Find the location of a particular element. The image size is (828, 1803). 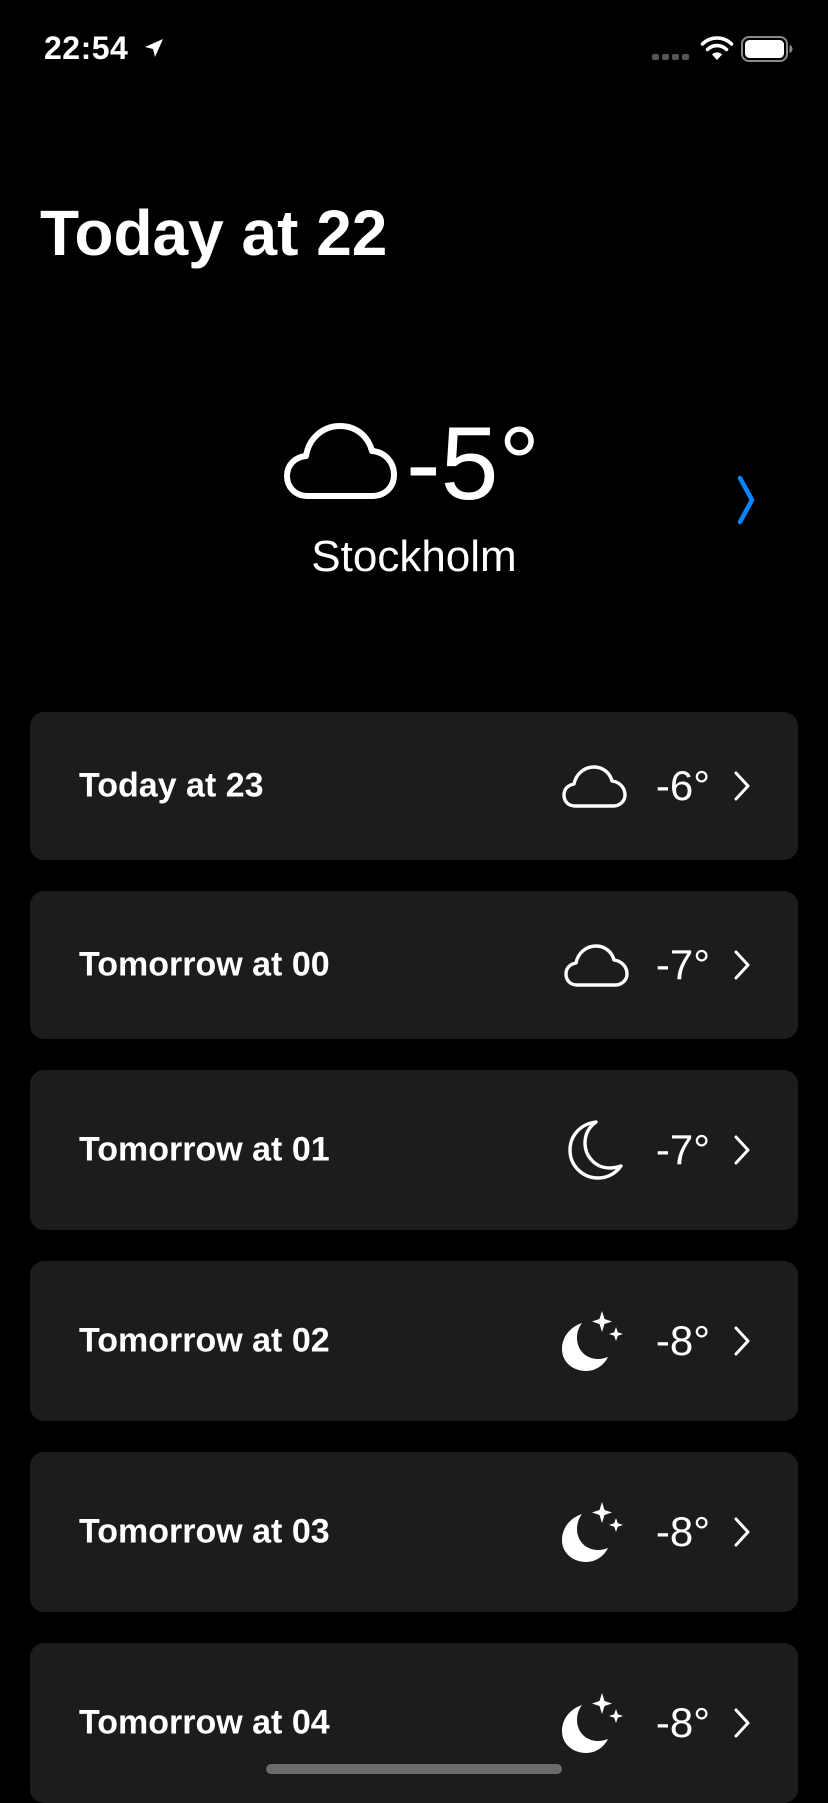

page-title: Today at 22 is located at coordinates (214, 233).